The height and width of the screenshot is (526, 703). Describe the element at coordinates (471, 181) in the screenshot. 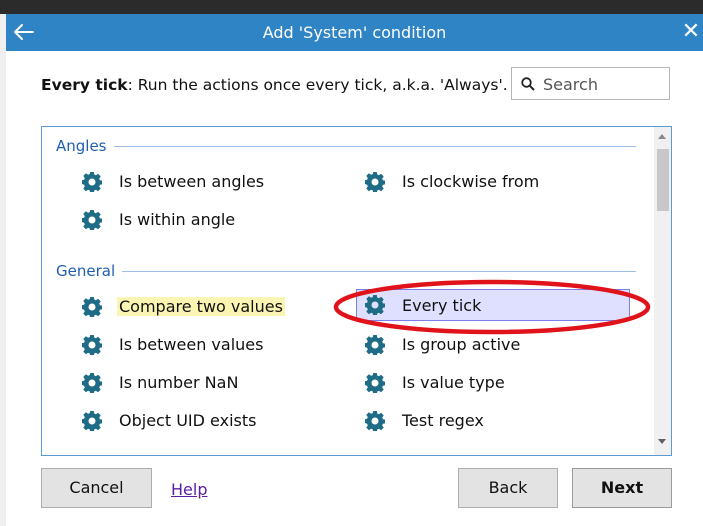

I see `list-item-label: Is clockwise from` at that location.